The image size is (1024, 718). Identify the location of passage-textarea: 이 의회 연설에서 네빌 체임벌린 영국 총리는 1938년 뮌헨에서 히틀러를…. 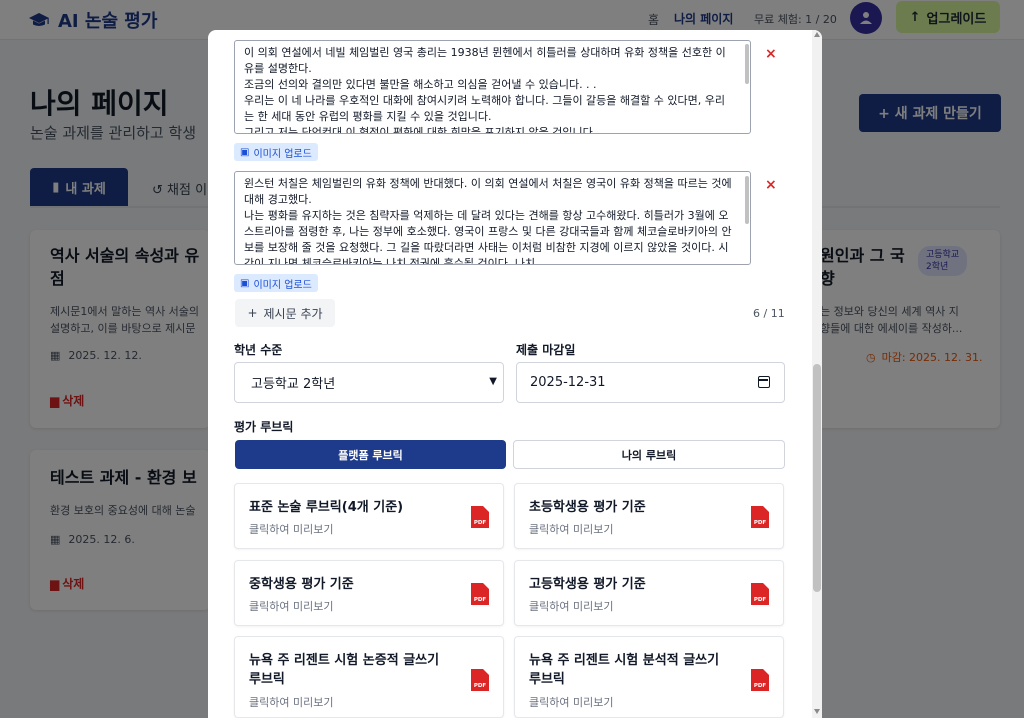
(492, 87).